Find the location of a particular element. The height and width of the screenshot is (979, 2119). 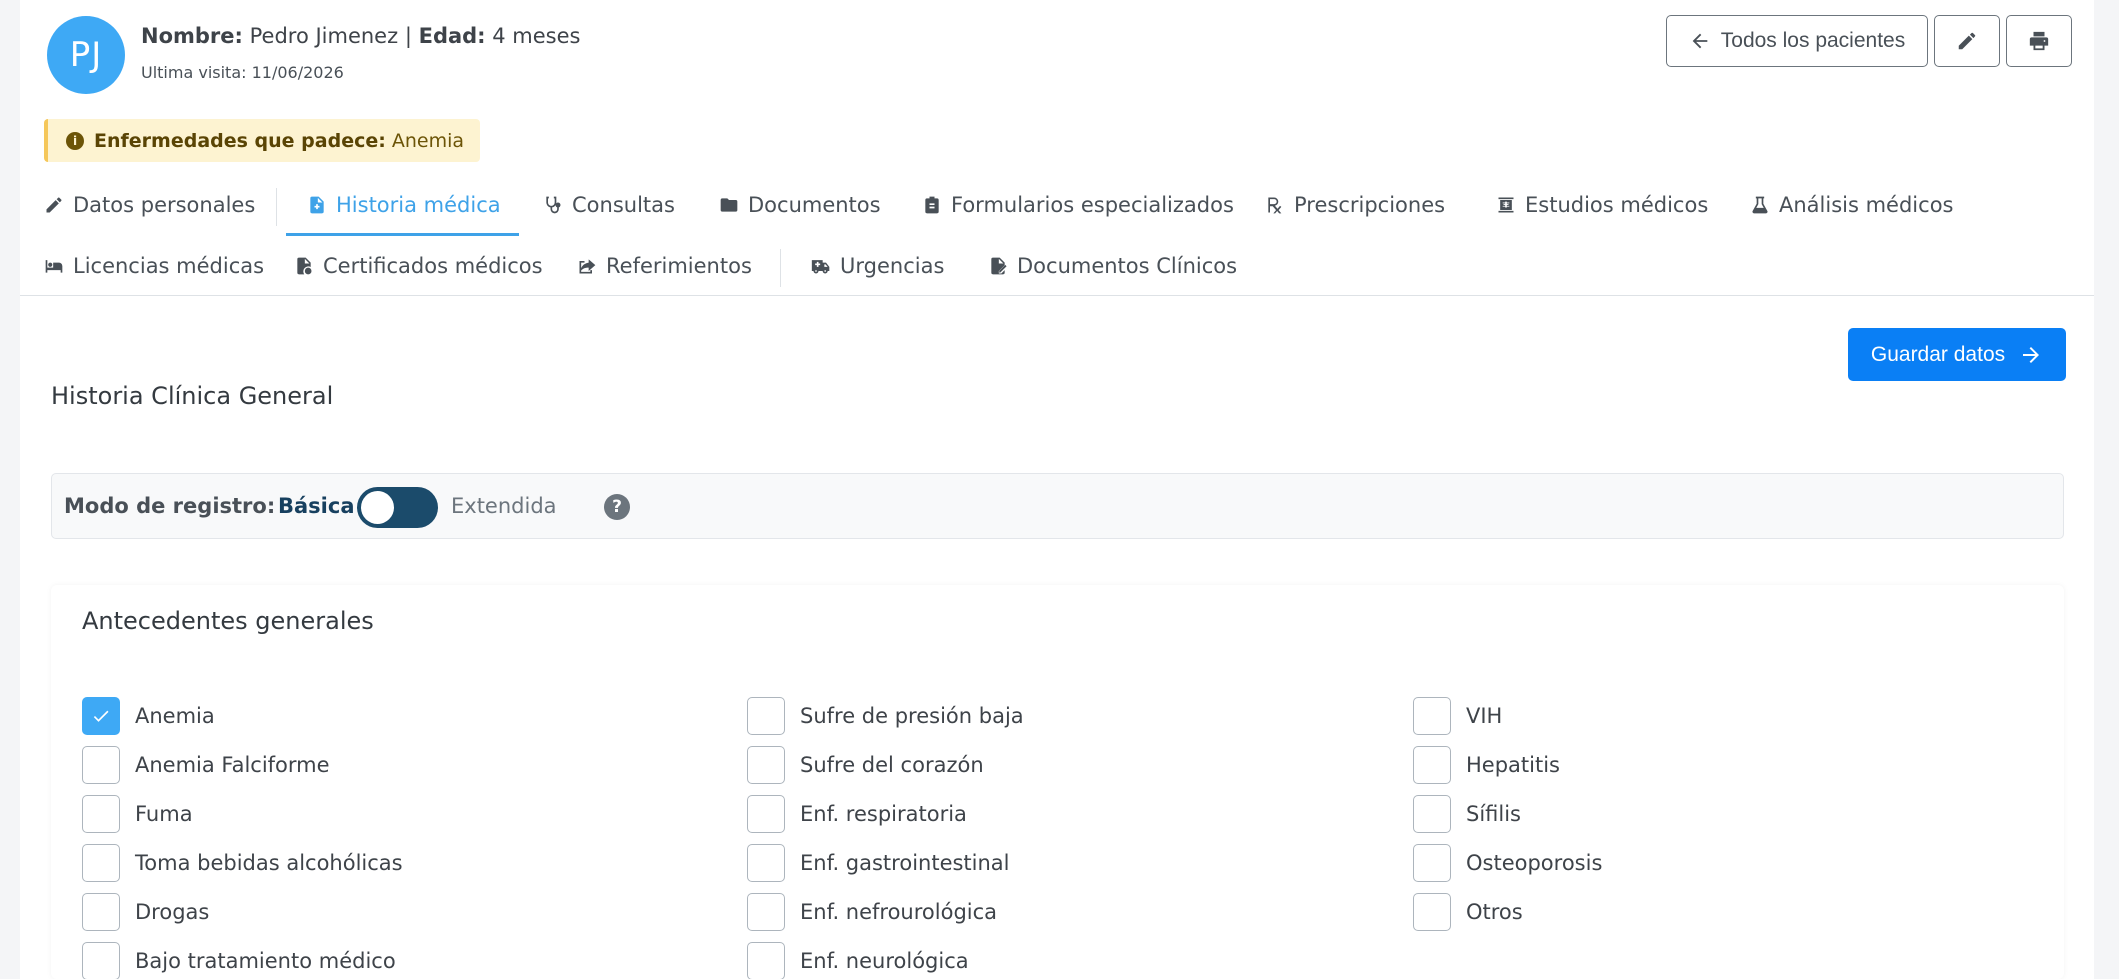

tab-certificados: Certificados médicos is located at coordinates (418, 266).